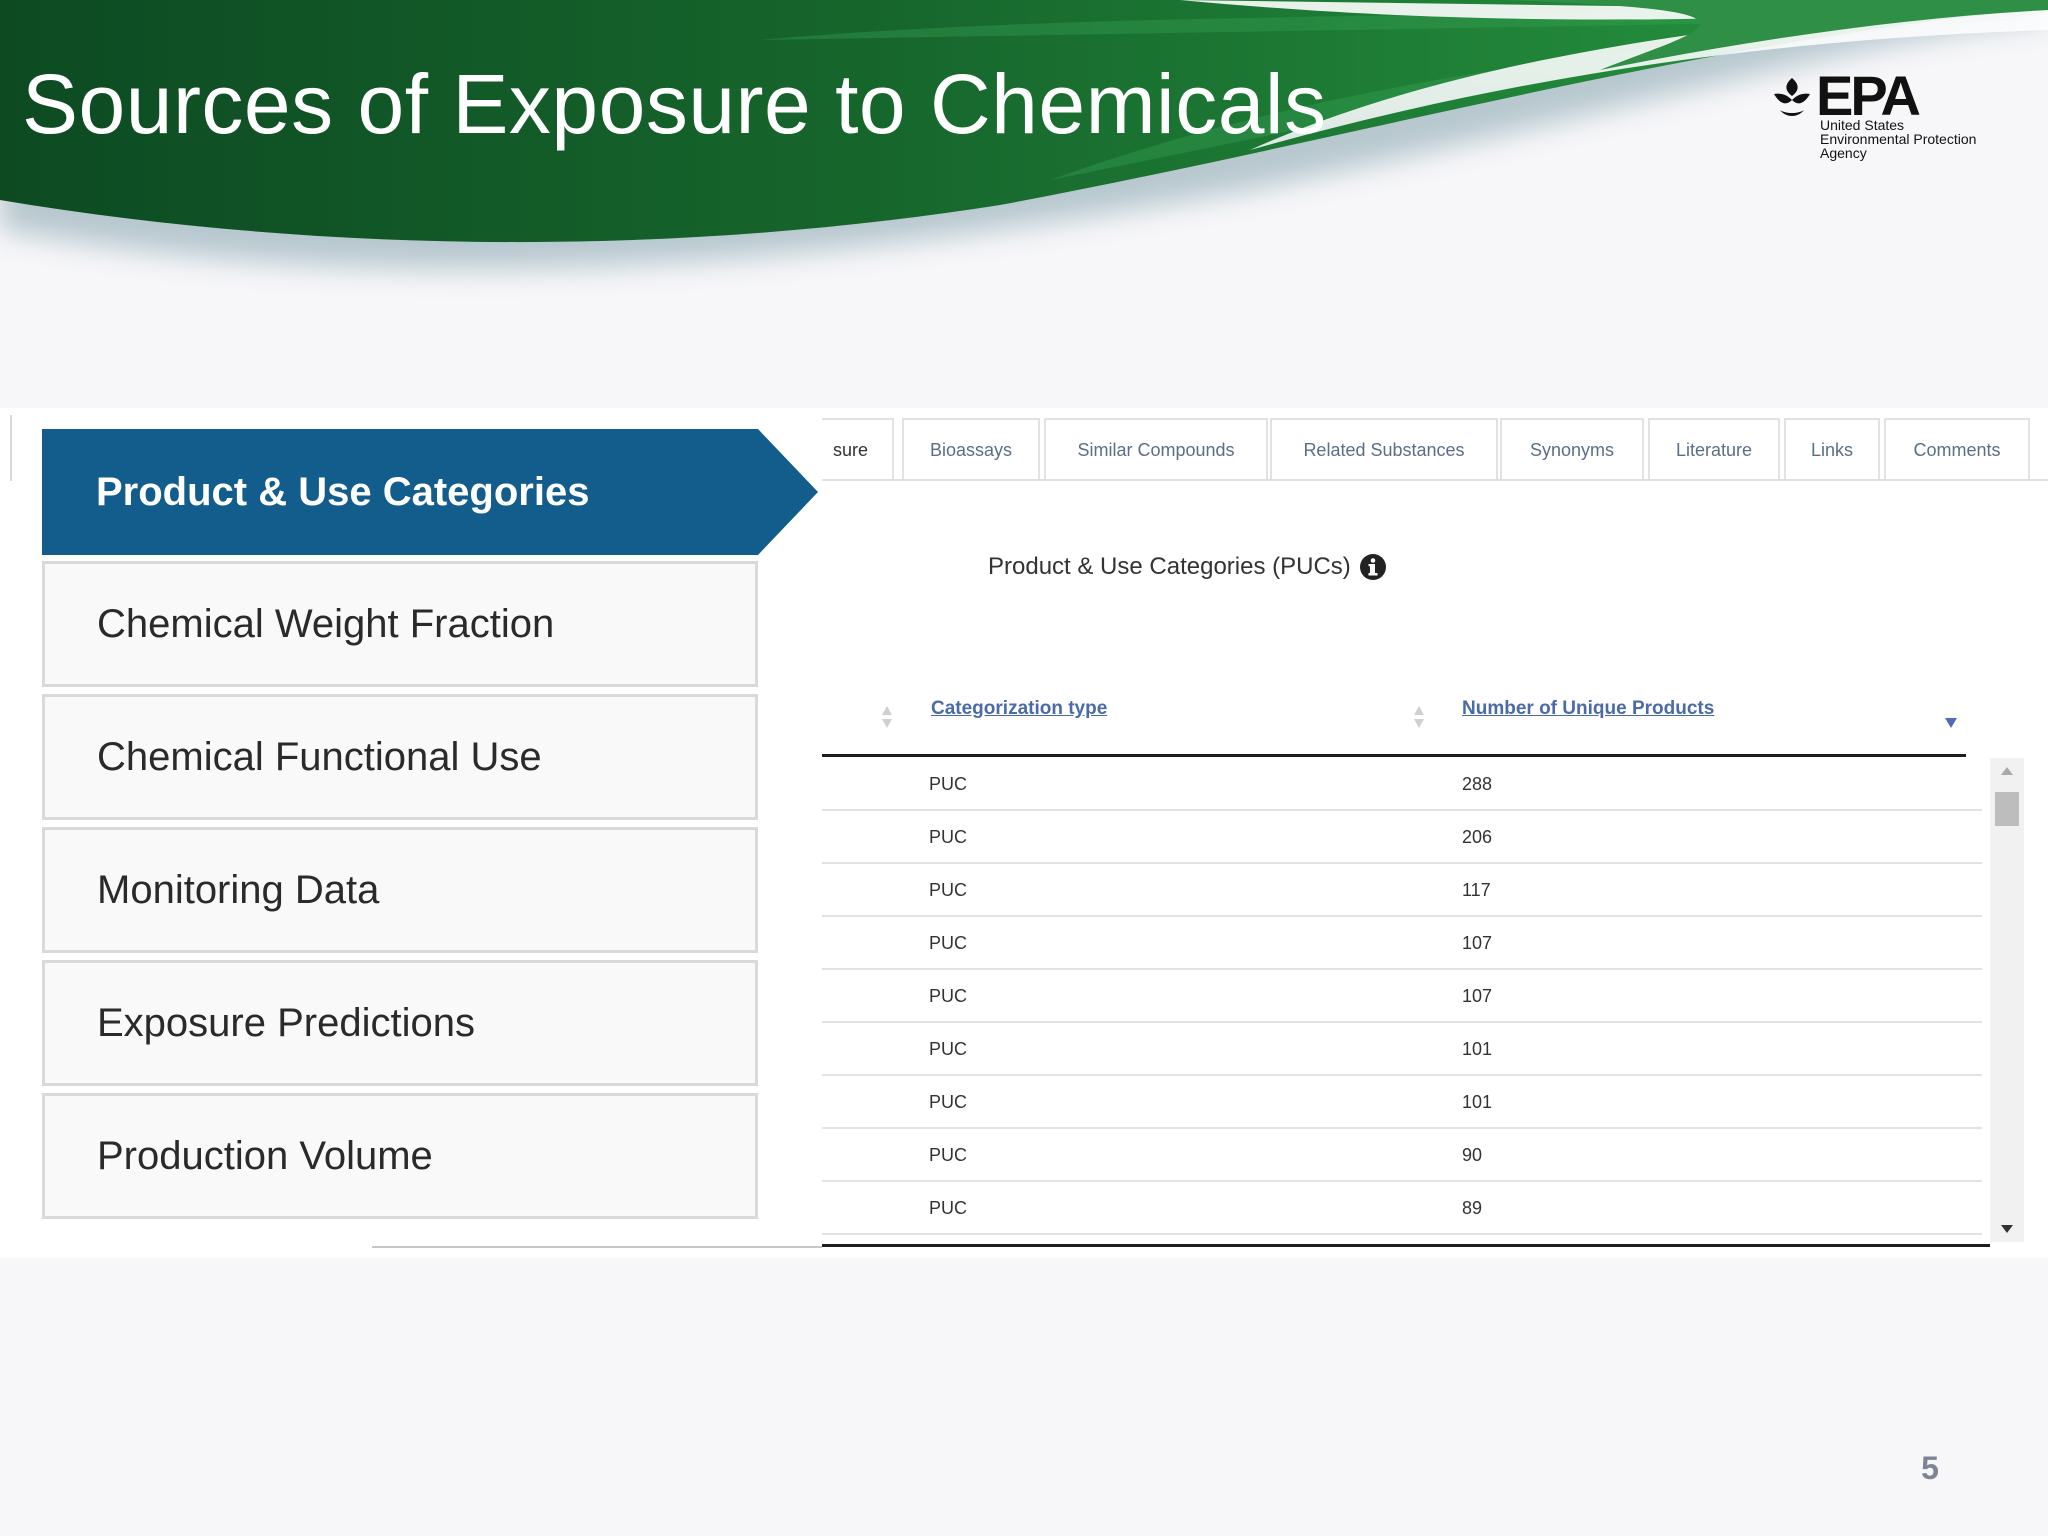 Image resolution: width=2048 pixels, height=1536 pixels. Describe the element at coordinates (1862, 125) in the screenshot. I see `epa-subtitle-line1: United States` at that location.